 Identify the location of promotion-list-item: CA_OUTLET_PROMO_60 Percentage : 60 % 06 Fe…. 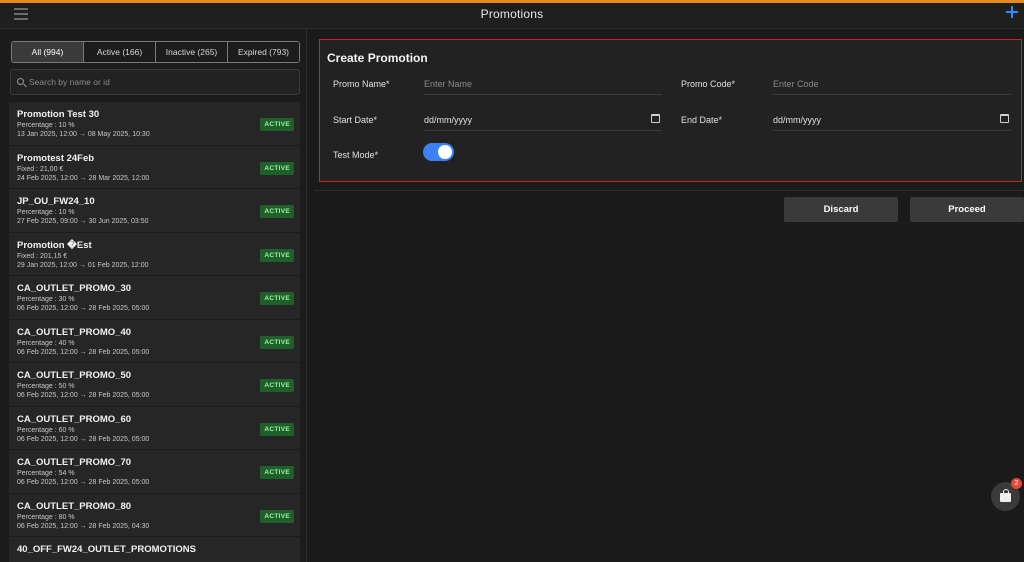
(154, 428).